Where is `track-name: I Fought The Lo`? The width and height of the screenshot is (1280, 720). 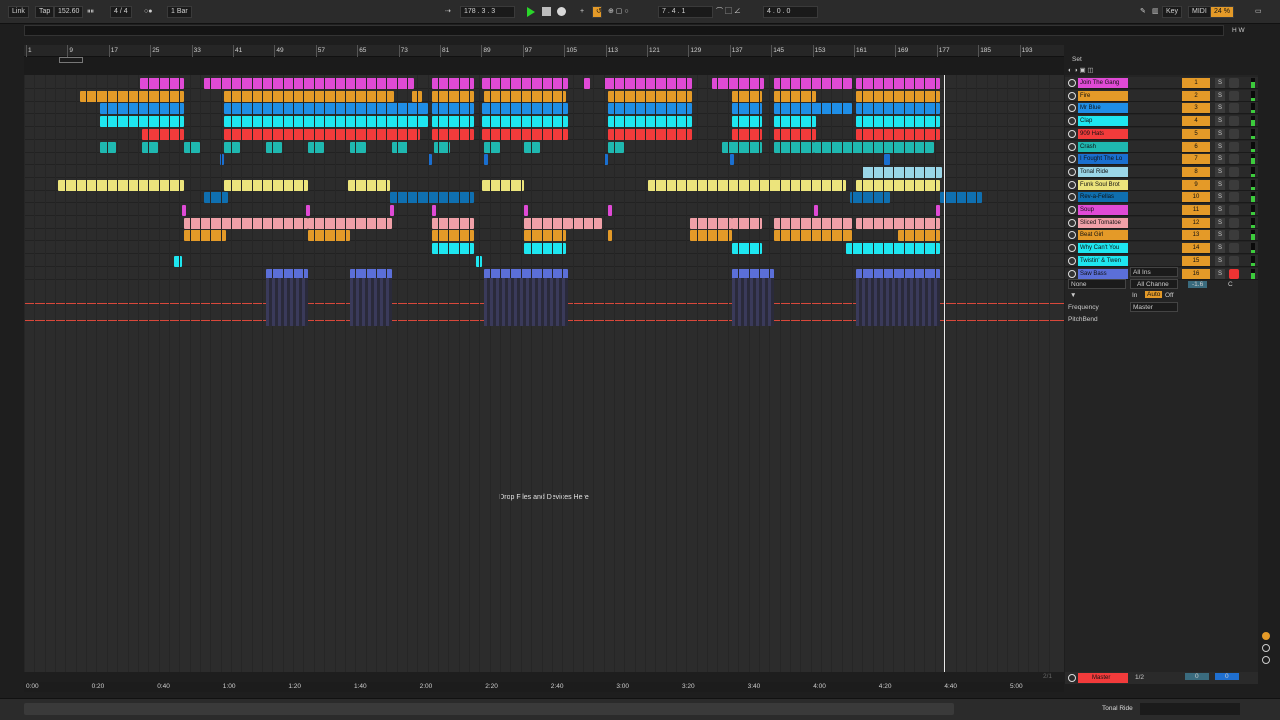 track-name: I Fought The Lo is located at coordinates (1103, 159).